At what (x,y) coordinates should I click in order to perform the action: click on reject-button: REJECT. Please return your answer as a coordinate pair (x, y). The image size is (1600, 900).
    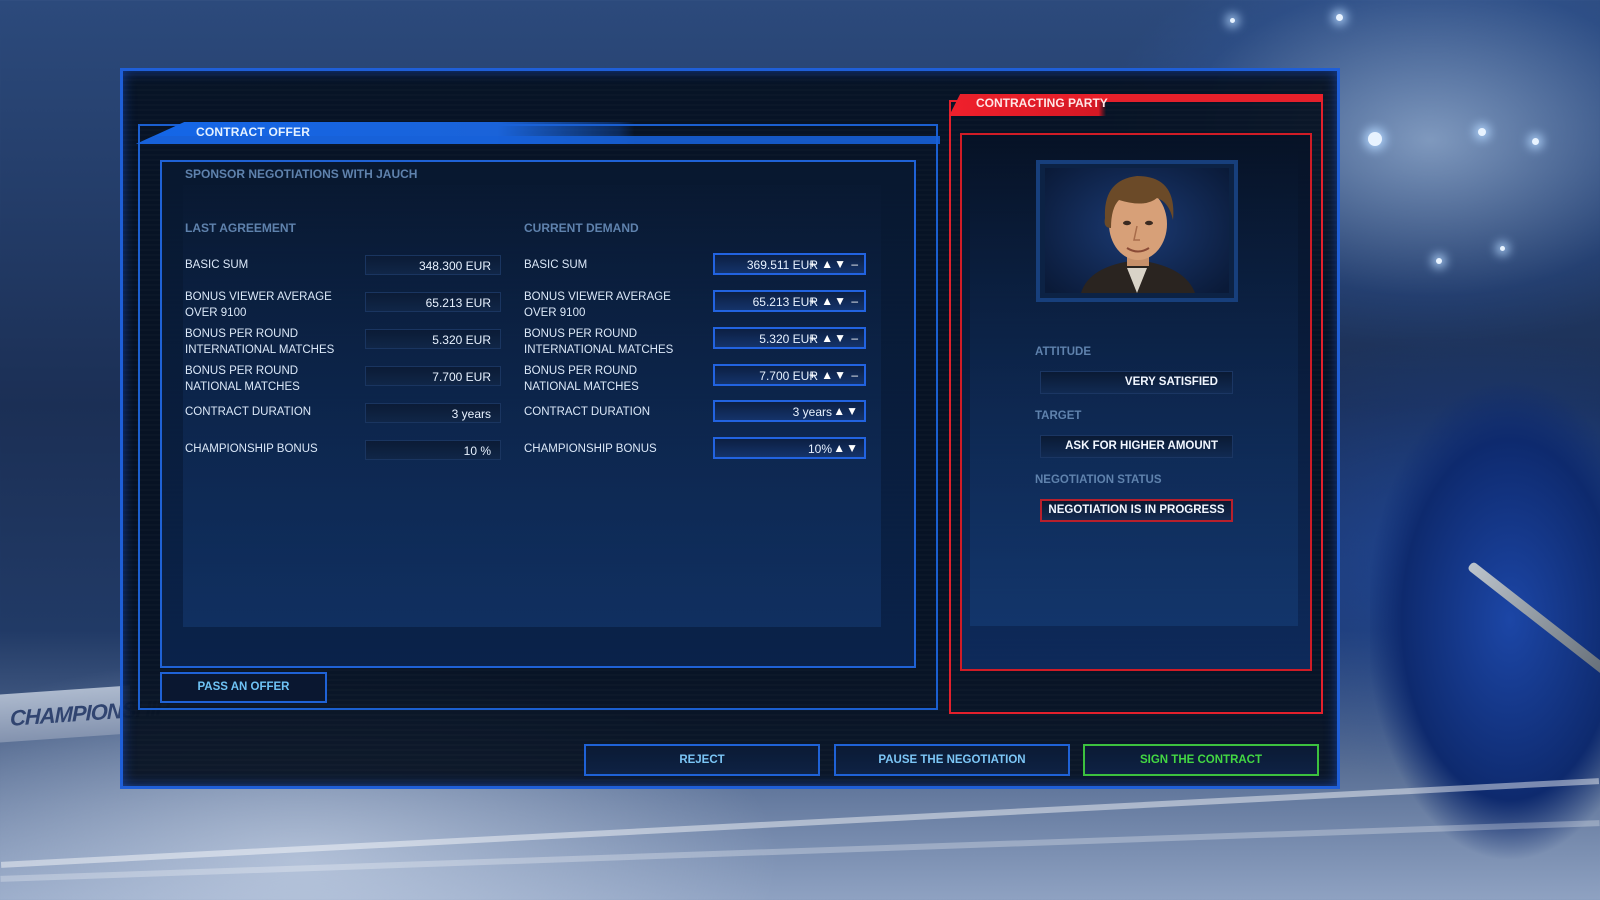
    Looking at the image, I should click on (702, 760).